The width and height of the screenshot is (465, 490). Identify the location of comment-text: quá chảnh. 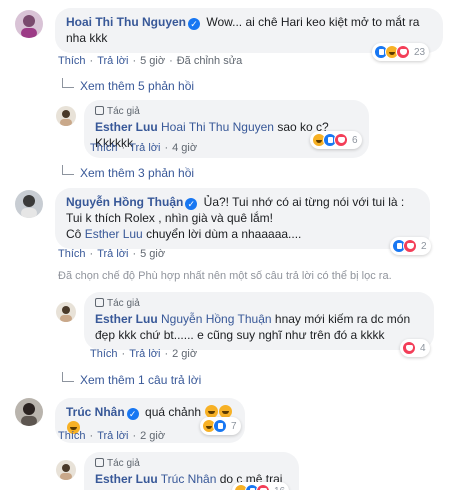
(173, 412).